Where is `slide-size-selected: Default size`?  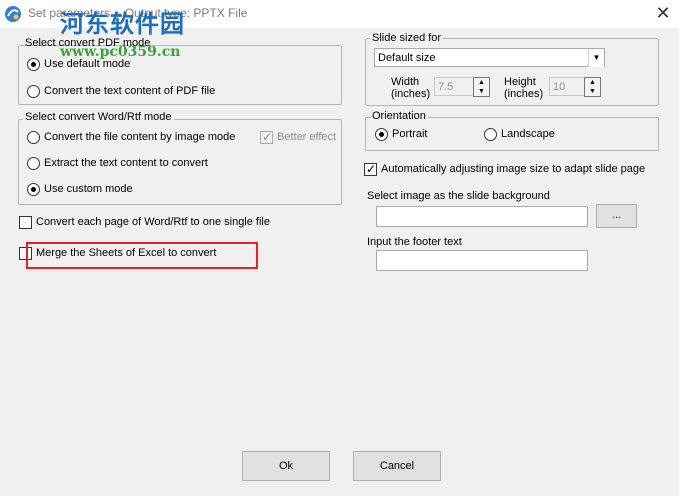
slide-size-selected: Default size is located at coordinates (407, 58).